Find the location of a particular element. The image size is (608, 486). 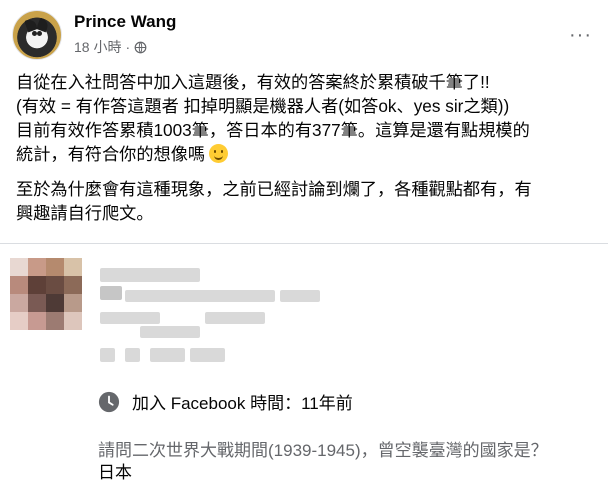

author-name: Prince Wang is located at coordinates (125, 22).